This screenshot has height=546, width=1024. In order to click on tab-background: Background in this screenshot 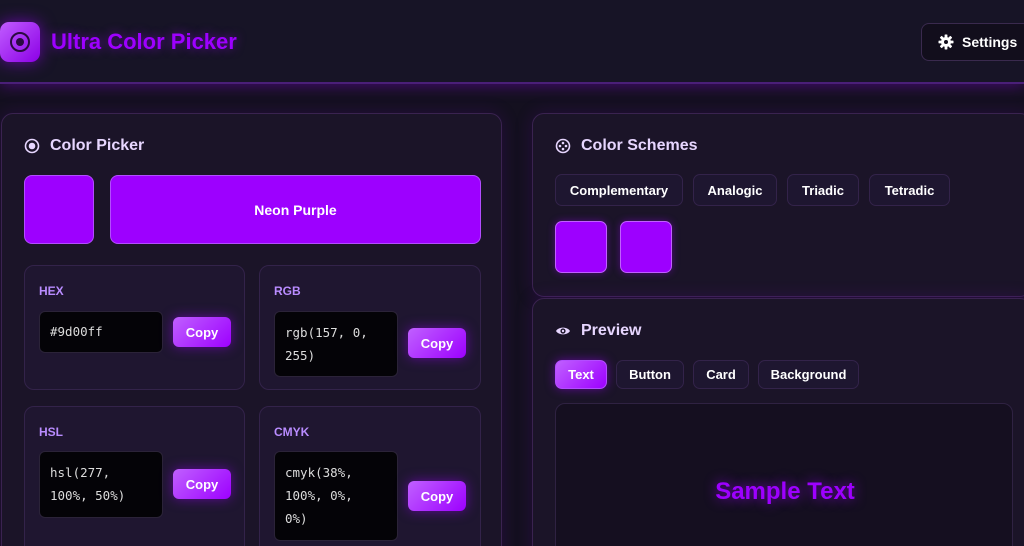, I will do `click(808, 374)`.